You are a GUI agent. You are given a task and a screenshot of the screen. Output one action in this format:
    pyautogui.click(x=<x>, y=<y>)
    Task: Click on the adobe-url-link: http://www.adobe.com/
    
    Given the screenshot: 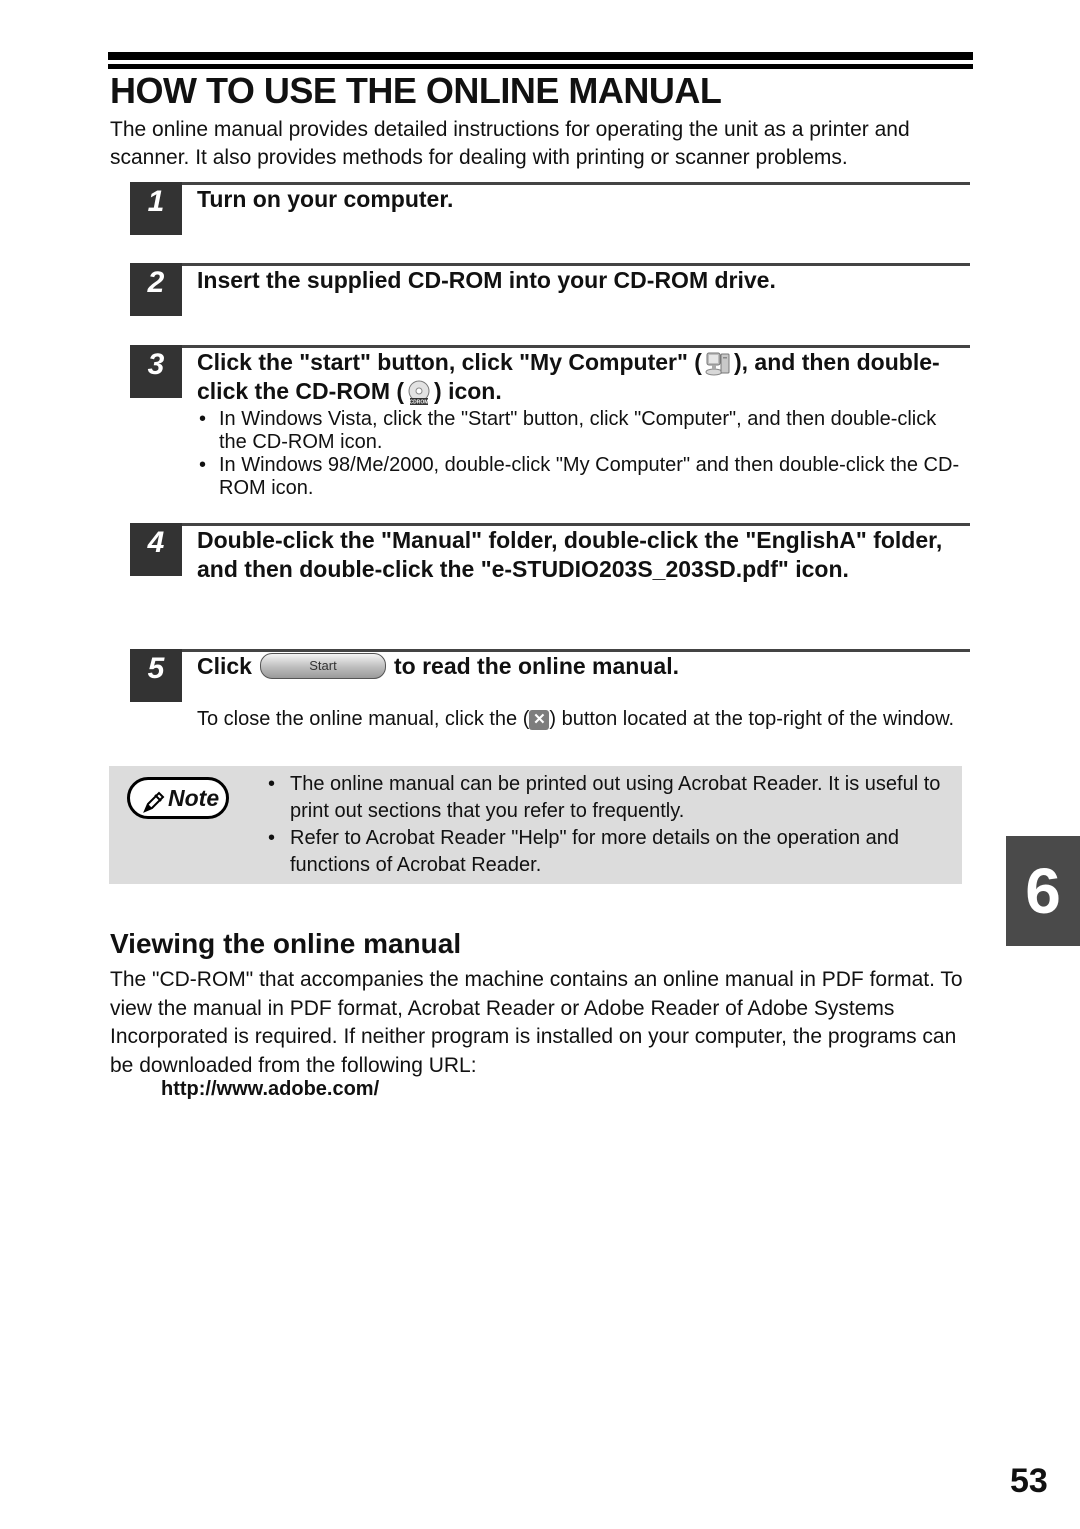 What is the action you would take?
    pyautogui.click(x=270, y=1089)
    